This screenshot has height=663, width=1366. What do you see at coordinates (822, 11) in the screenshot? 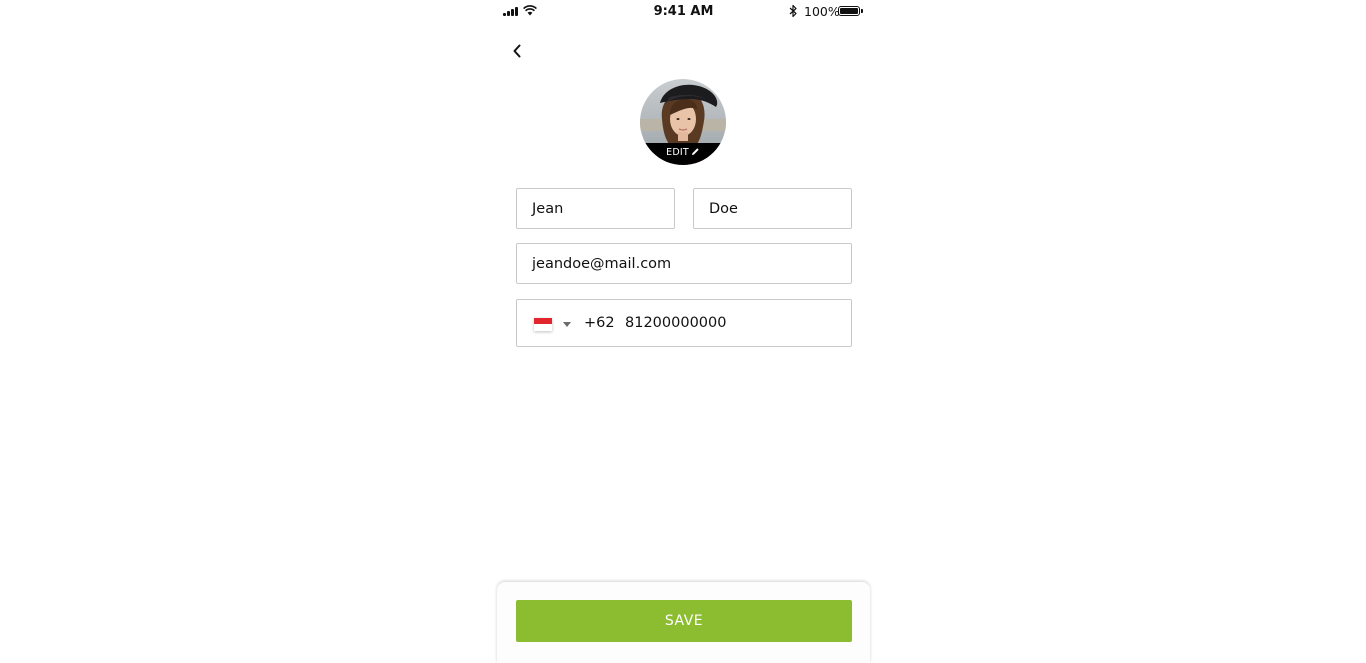
I see `battery-percent: 100%` at bounding box center [822, 11].